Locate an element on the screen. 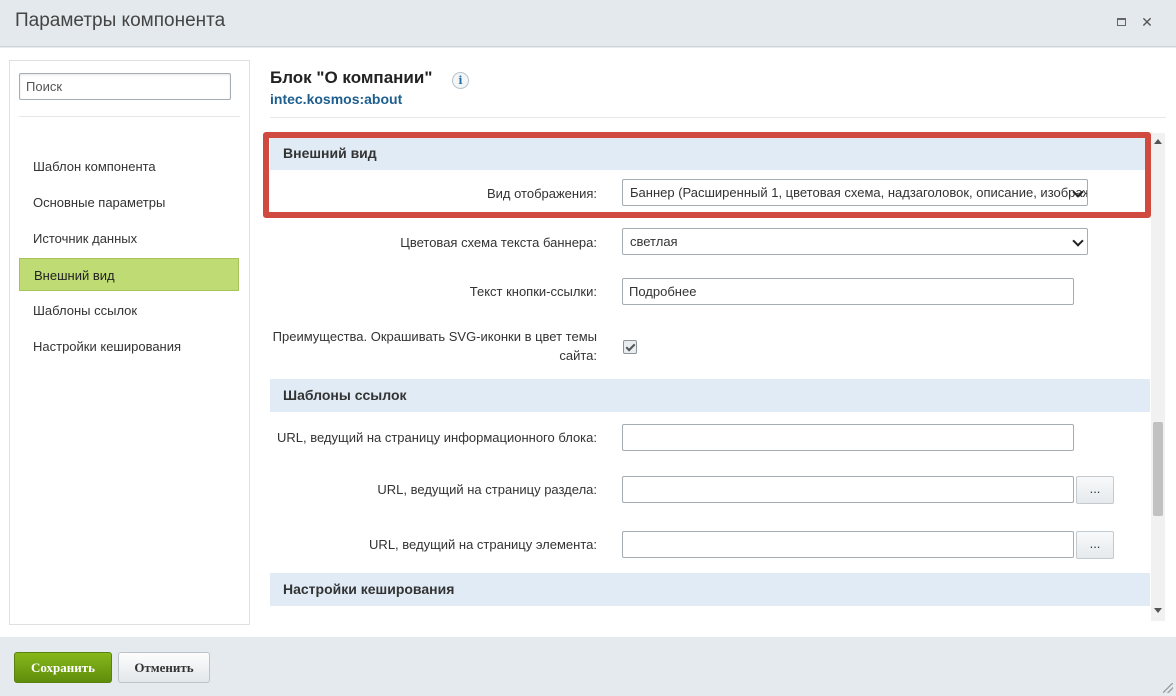  element-url-field is located at coordinates (848, 544).